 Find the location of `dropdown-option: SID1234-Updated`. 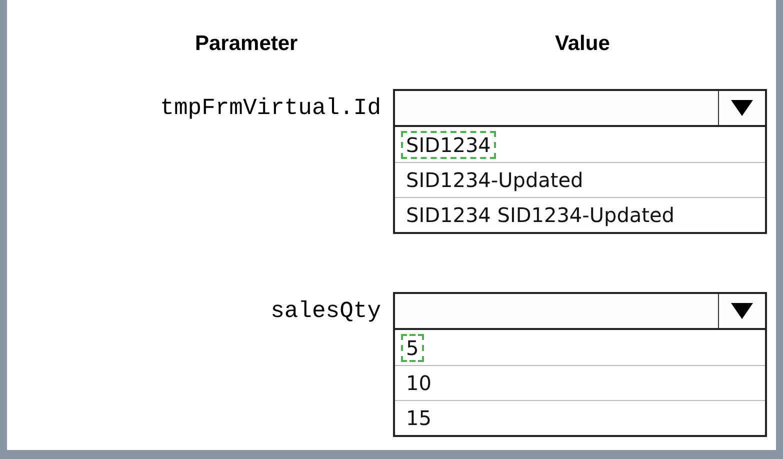

dropdown-option: SID1234-Updated is located at coordinates (580, 179).